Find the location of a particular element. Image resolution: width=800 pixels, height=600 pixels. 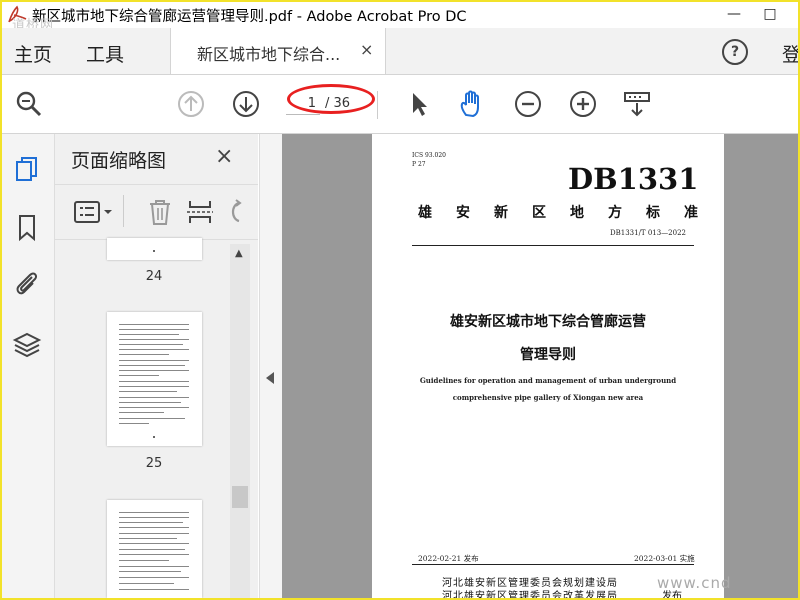

minimize-button: — is located at coordinates (734, 15).